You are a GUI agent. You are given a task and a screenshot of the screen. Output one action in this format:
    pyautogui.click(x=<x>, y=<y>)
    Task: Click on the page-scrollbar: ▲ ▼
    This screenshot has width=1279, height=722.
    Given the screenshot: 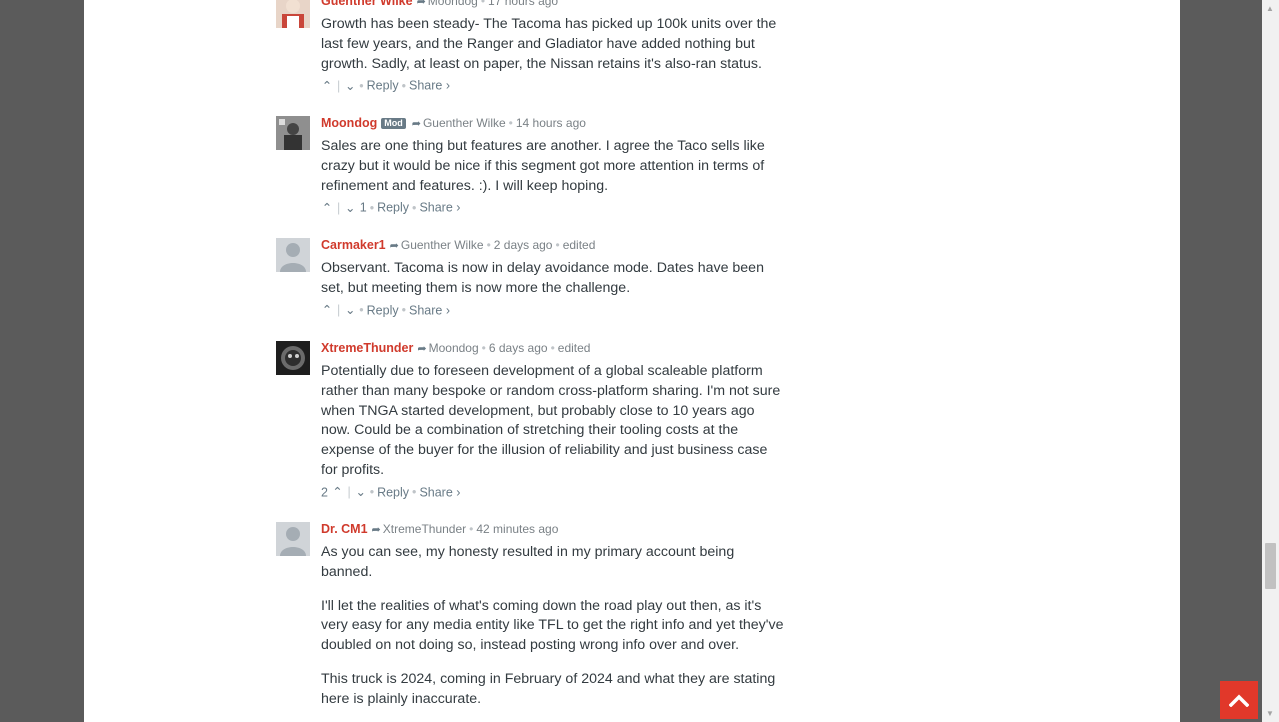 What is the action you would take?
    pyautogui.click(x=1270, y=361)
    